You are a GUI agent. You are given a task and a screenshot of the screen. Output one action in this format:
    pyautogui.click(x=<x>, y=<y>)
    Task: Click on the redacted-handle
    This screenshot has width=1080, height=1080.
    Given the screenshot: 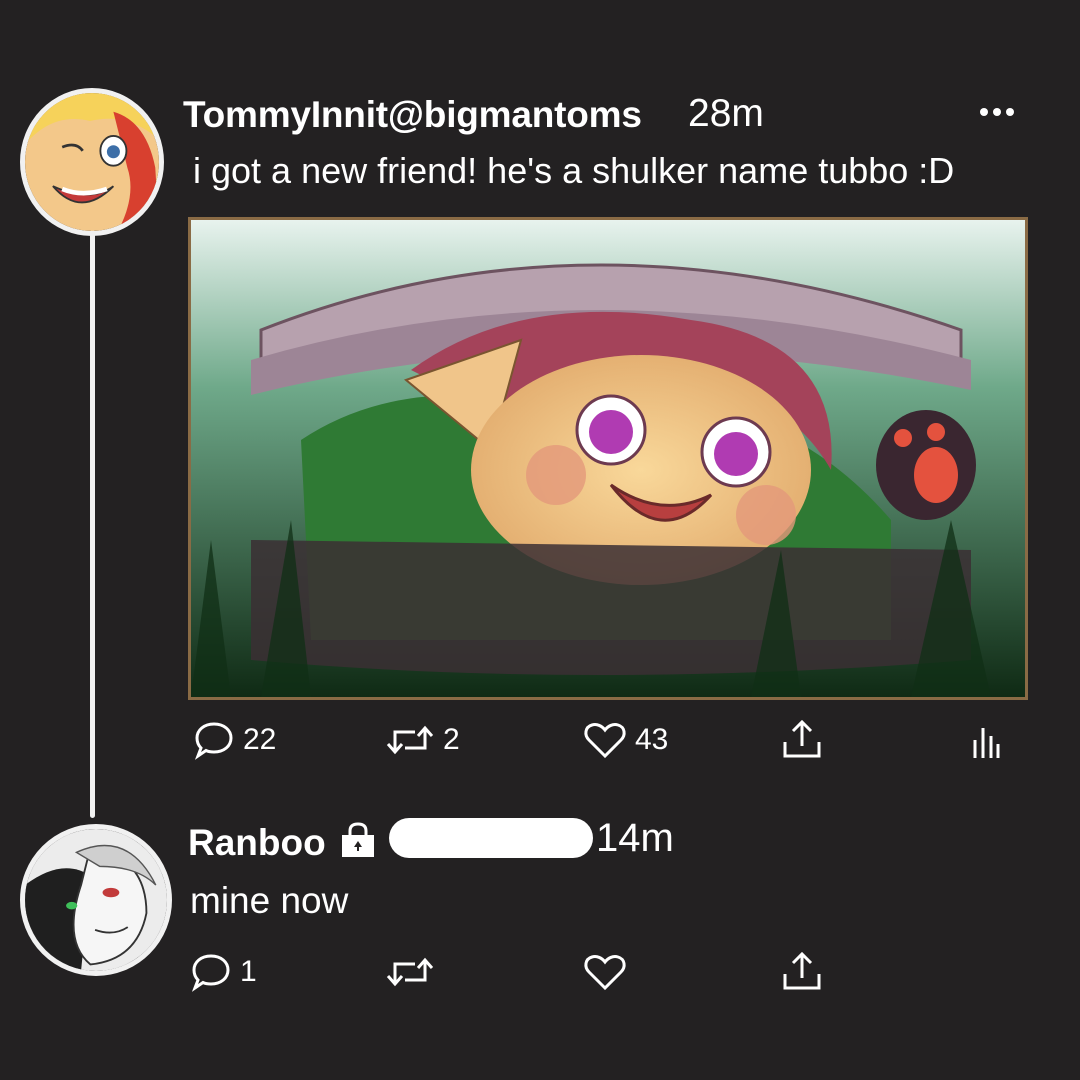 What is the action you would take?
    pyautogui.click(x=491, y=838)
    